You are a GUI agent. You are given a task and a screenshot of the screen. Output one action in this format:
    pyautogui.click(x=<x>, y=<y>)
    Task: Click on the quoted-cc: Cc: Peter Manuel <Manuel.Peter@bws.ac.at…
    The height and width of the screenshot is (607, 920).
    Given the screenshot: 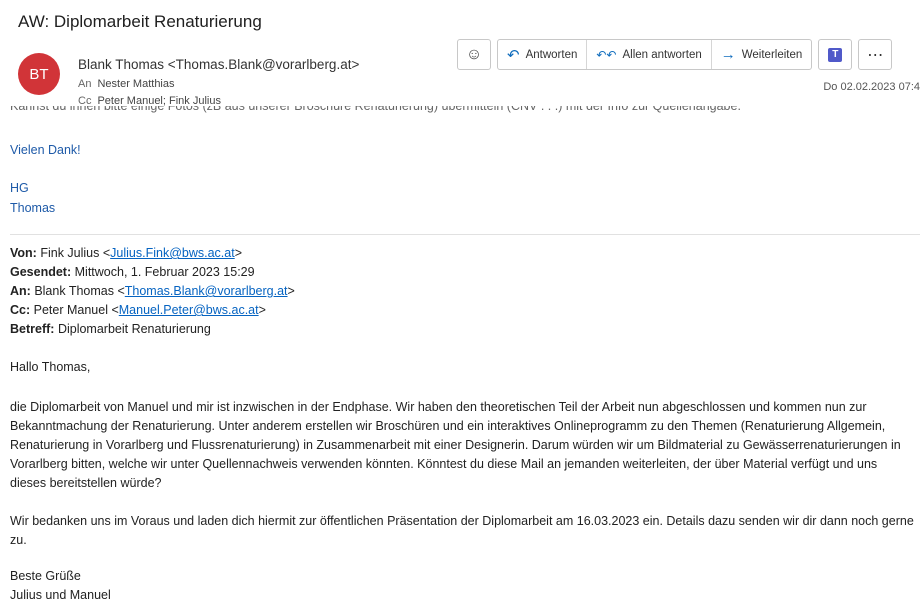 What is the action you would take?
    pyautogui.click(x=138, y=310)
    